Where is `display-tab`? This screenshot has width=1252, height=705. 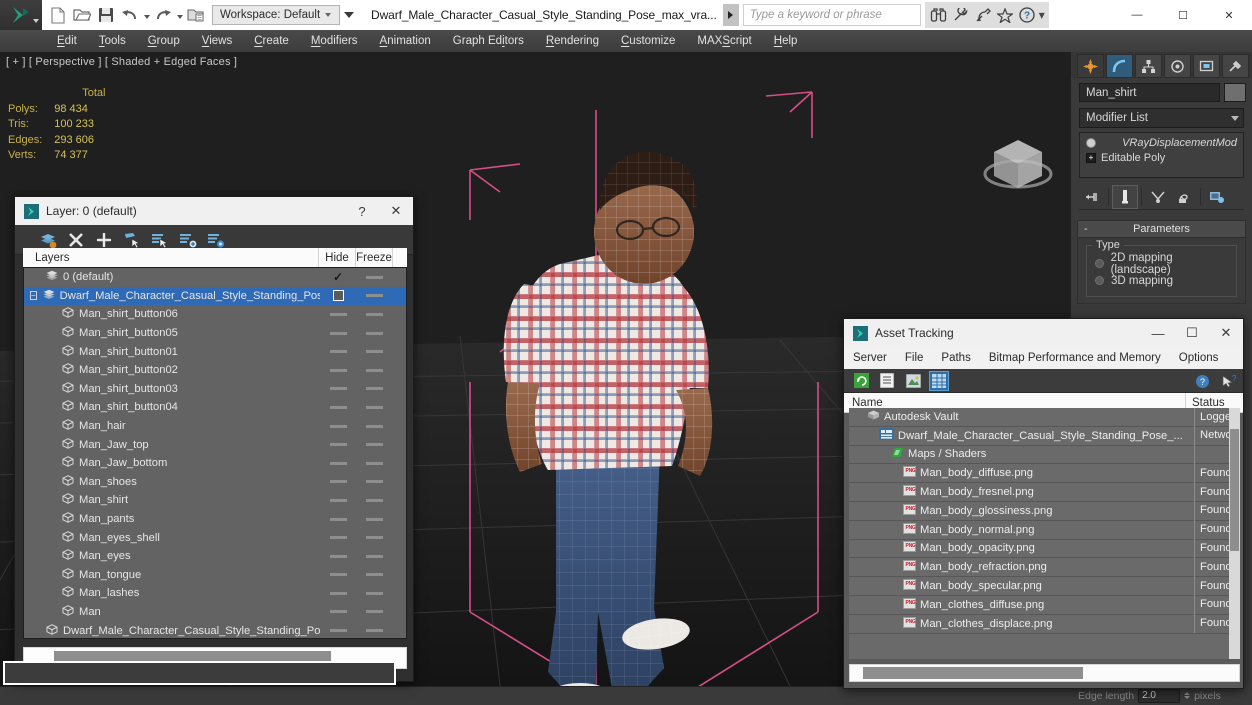
display-tab is located at coordinates (1206, 66).